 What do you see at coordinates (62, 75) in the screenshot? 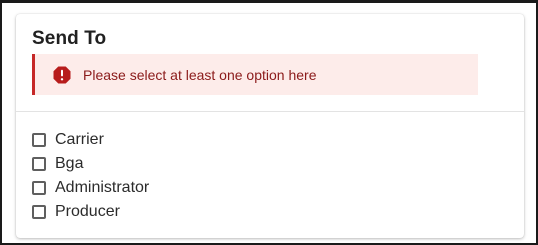
I see `error-octagon-icon` at bounding box center [62, 75].